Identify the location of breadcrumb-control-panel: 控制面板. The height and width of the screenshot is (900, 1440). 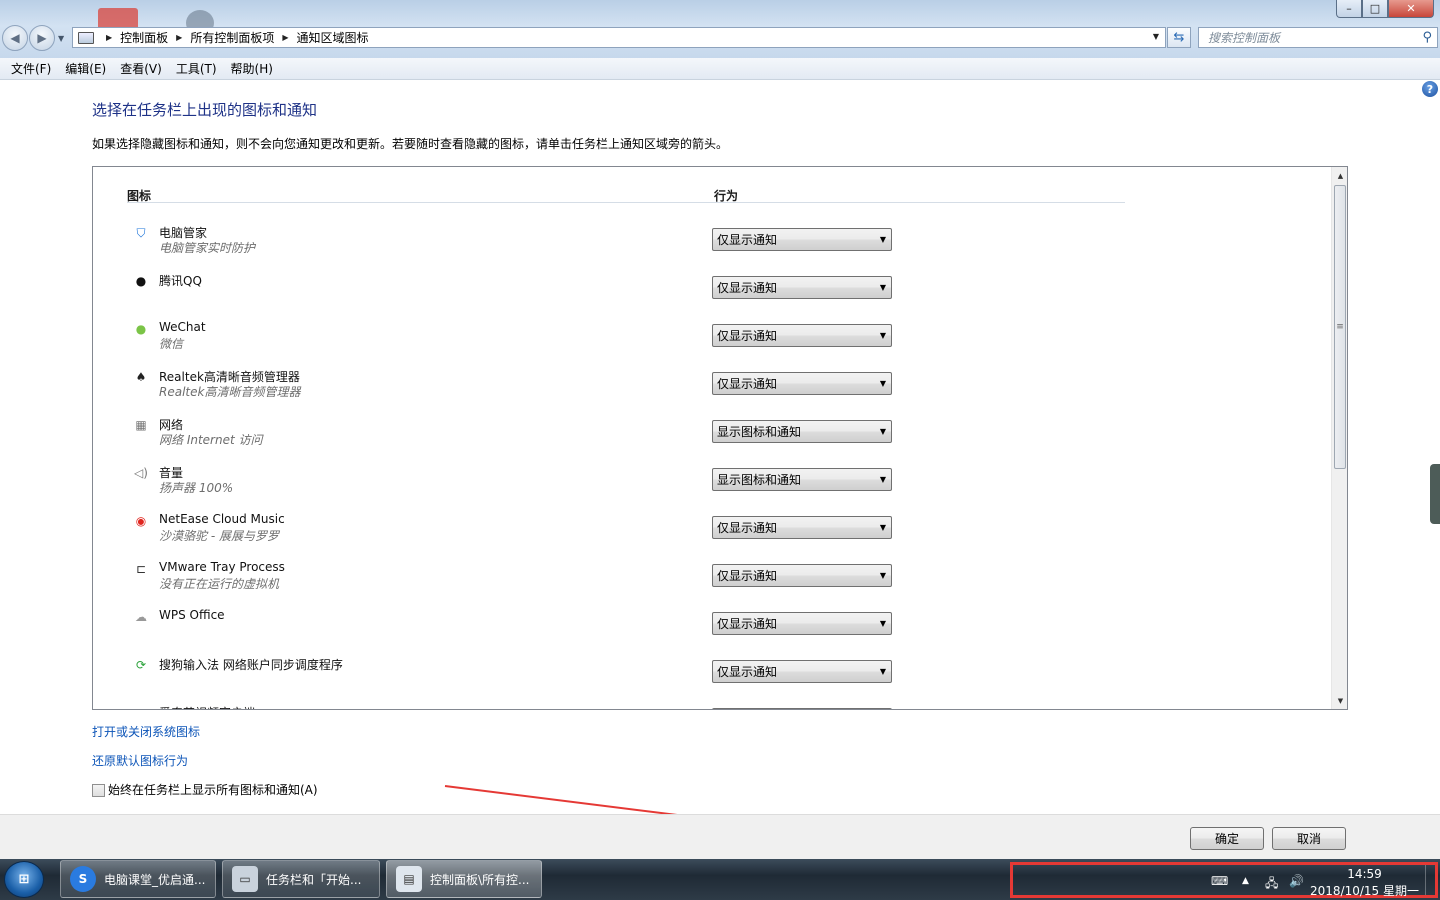
(144, 37).